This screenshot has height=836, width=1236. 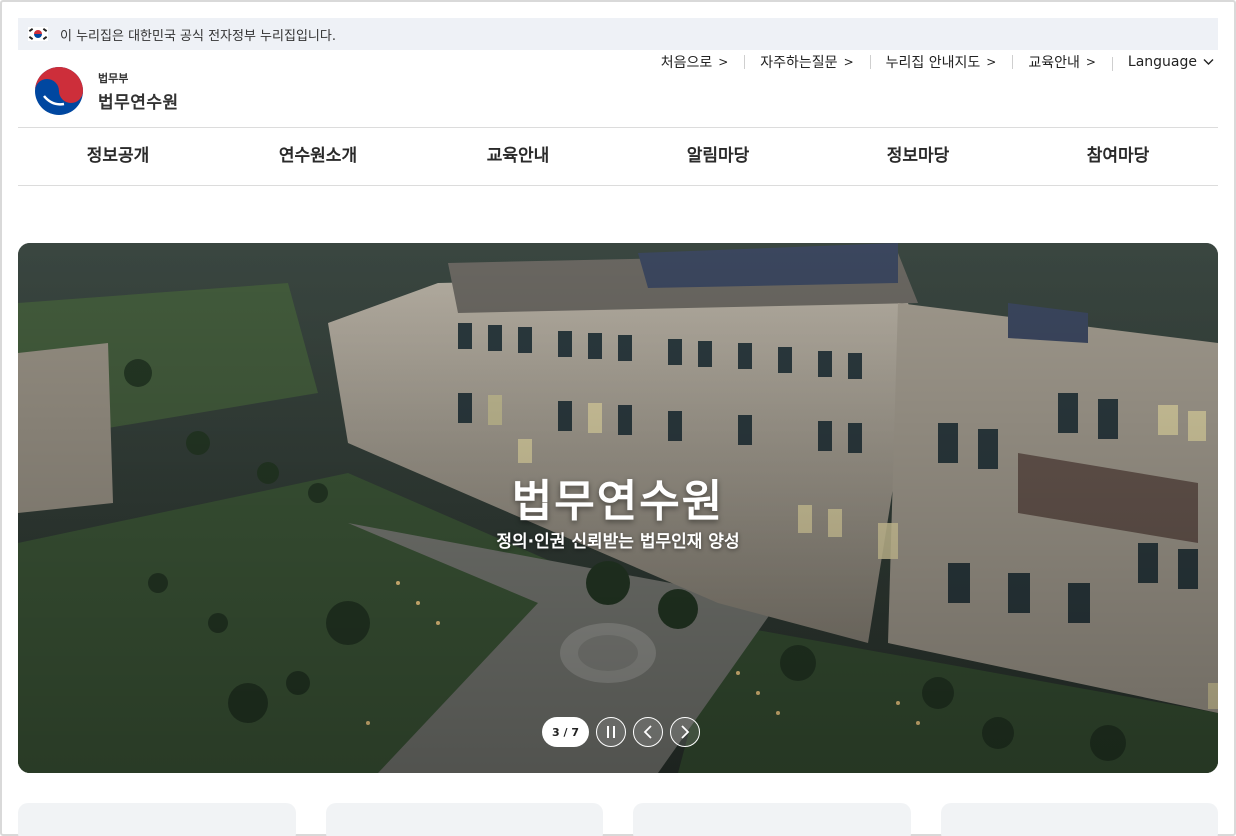 I want to click on hero-subtitle: 정의·인권 신뢰받는 법무인재 양성, so click(x=618, y=542).